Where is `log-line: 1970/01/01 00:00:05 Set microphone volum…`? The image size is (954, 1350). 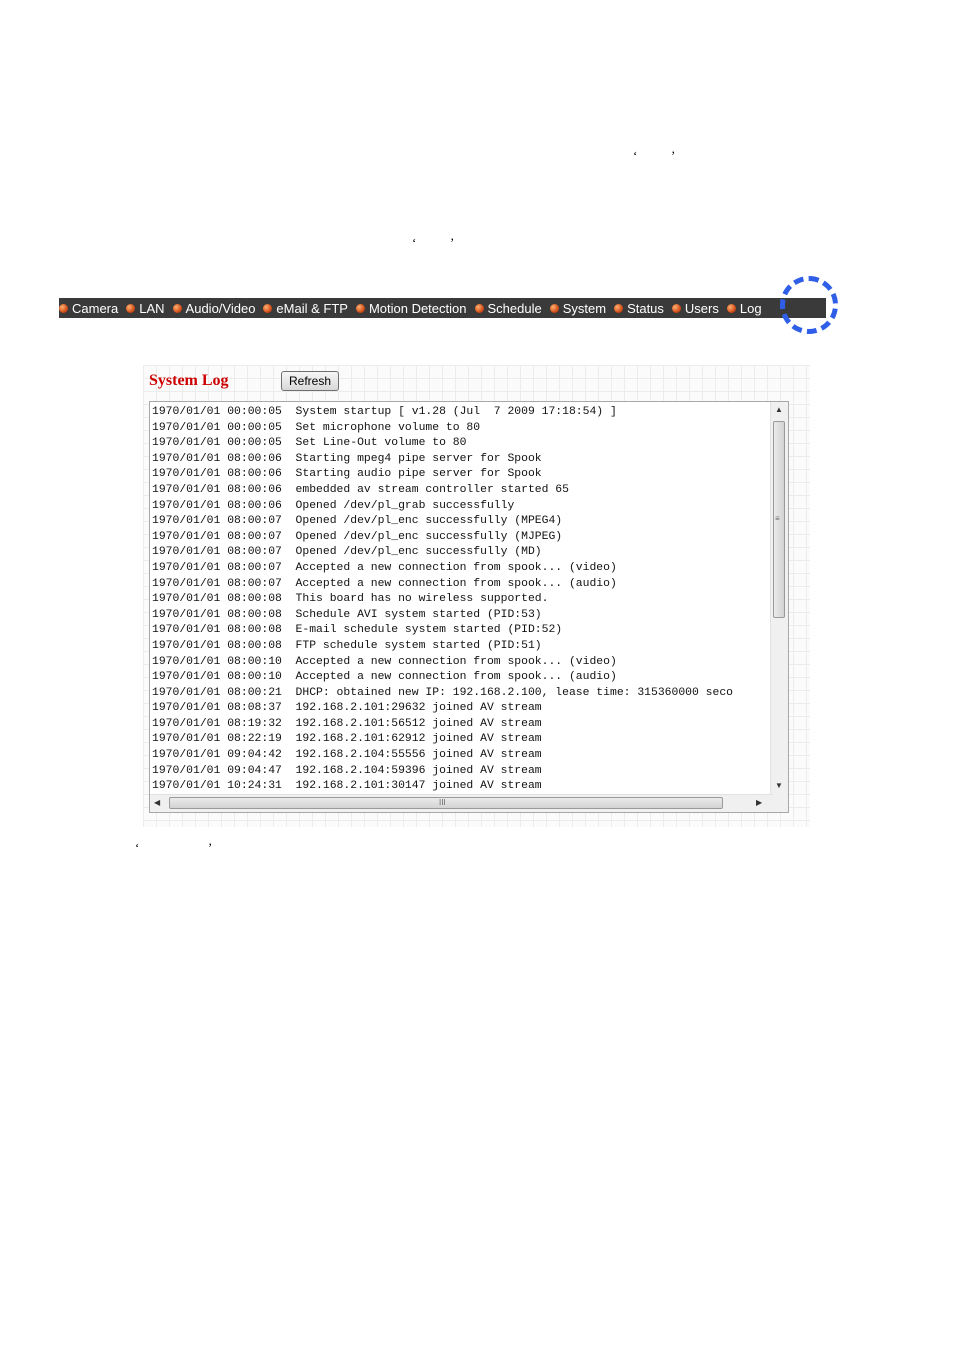
log-line: 1970/01/01 00:00:05 Set microphone volum… is located at coordinates (316, 427).